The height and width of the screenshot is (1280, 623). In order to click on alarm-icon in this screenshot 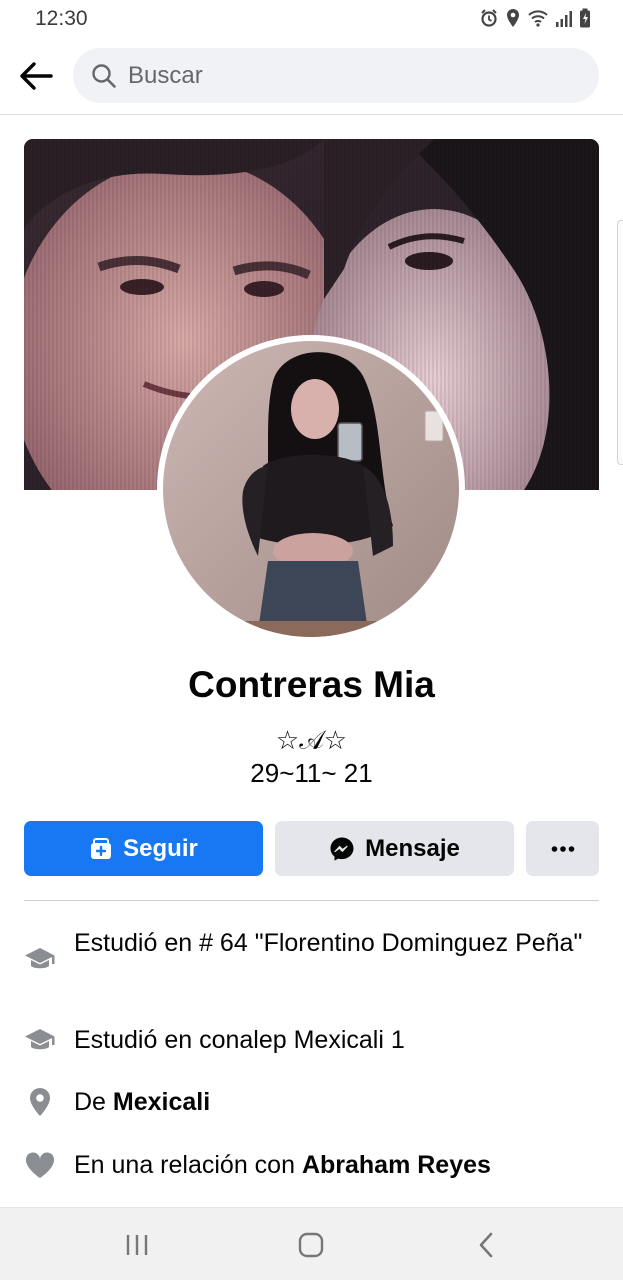, I will do `click(489, 18)`.